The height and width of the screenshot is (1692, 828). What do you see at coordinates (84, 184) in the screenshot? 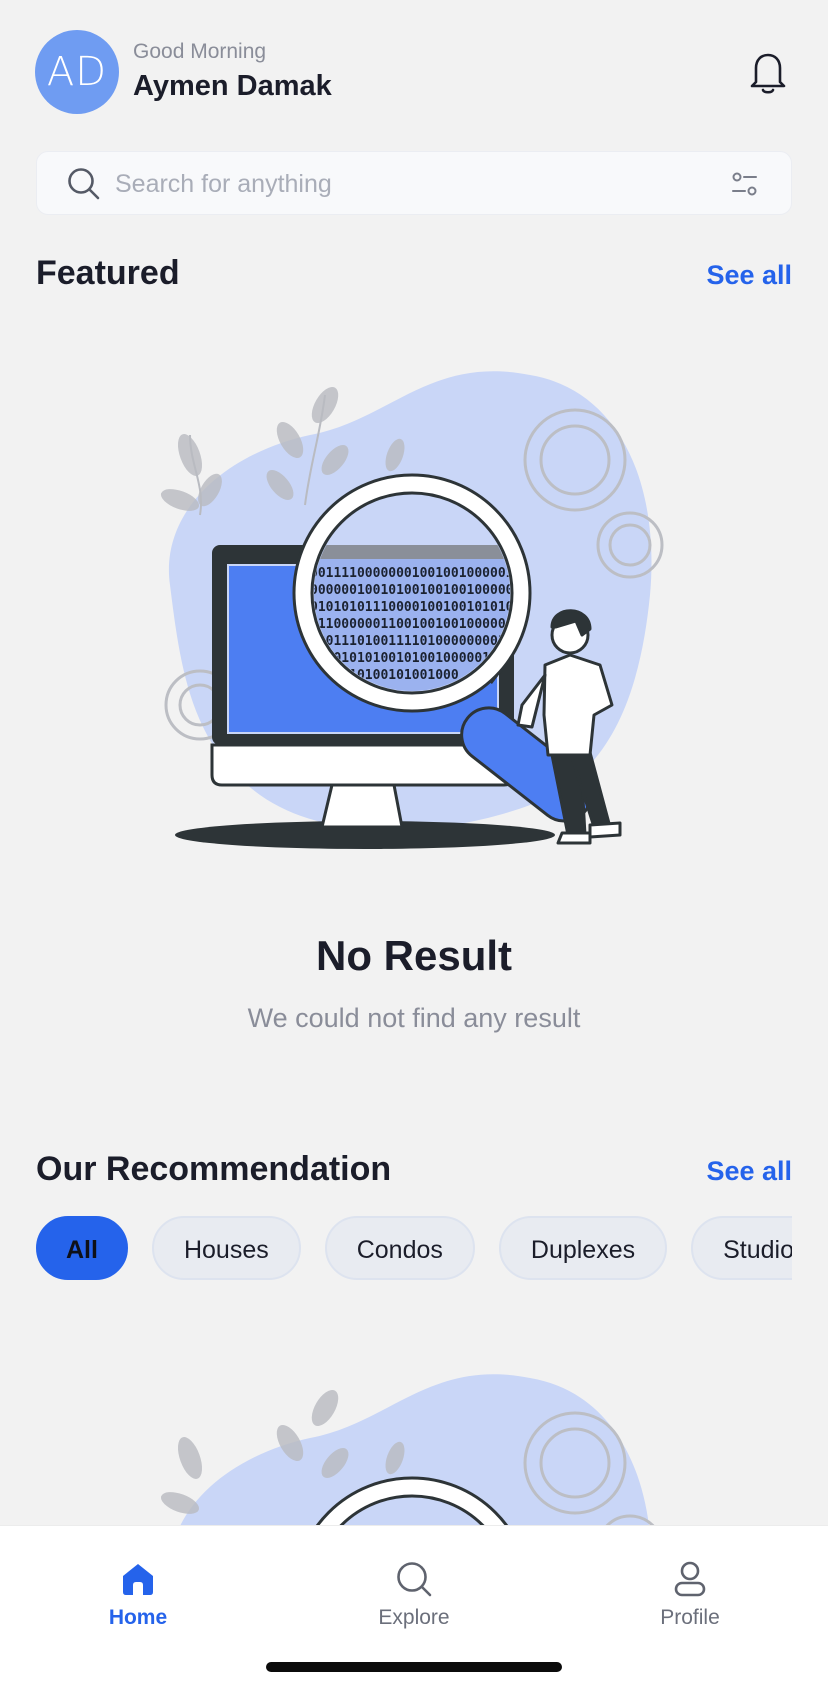
I see `search-icon` at bounding box center [84, 184].